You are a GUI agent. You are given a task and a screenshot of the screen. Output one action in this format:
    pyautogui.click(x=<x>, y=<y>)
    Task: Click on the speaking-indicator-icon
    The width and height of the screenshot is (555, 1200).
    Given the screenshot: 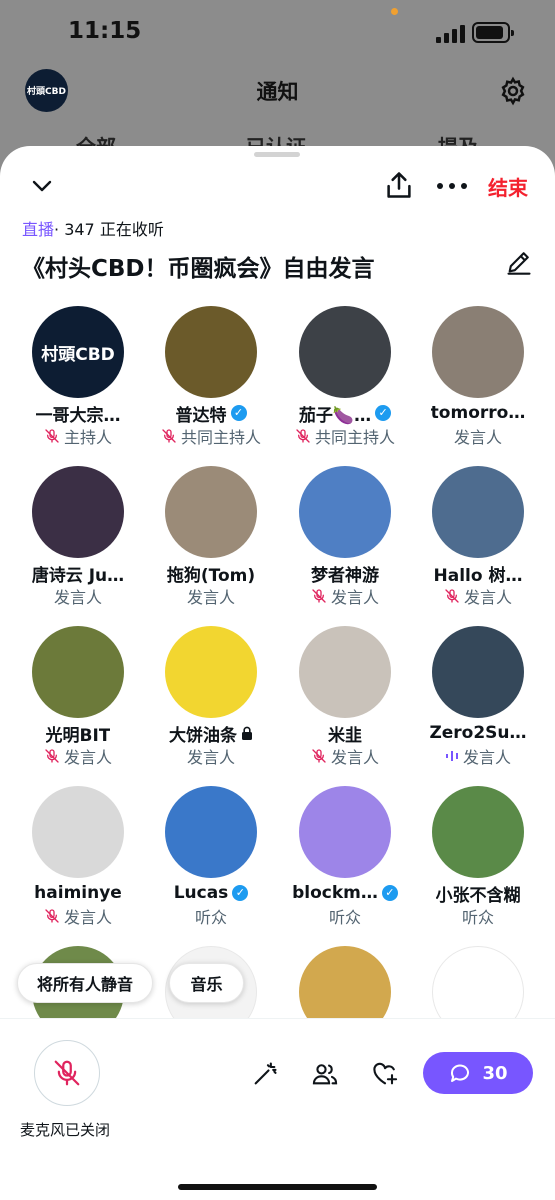 What is the action you would take?
    pyautogui.click(x=451, y=756)
    